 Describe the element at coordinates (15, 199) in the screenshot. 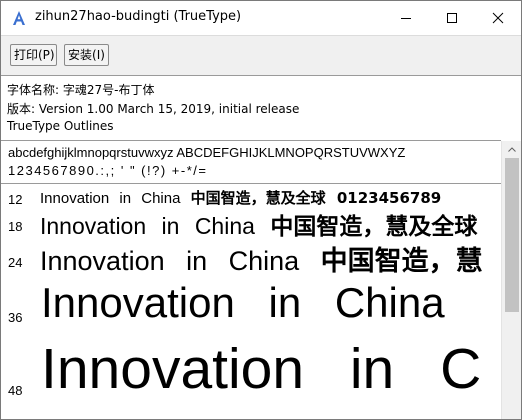

I see `point-size-label: 12` at that location.